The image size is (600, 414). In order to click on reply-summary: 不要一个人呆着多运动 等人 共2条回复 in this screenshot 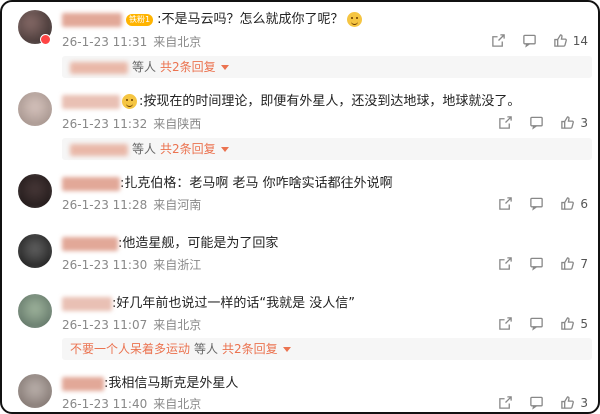, I will do `click(327, 349)`.